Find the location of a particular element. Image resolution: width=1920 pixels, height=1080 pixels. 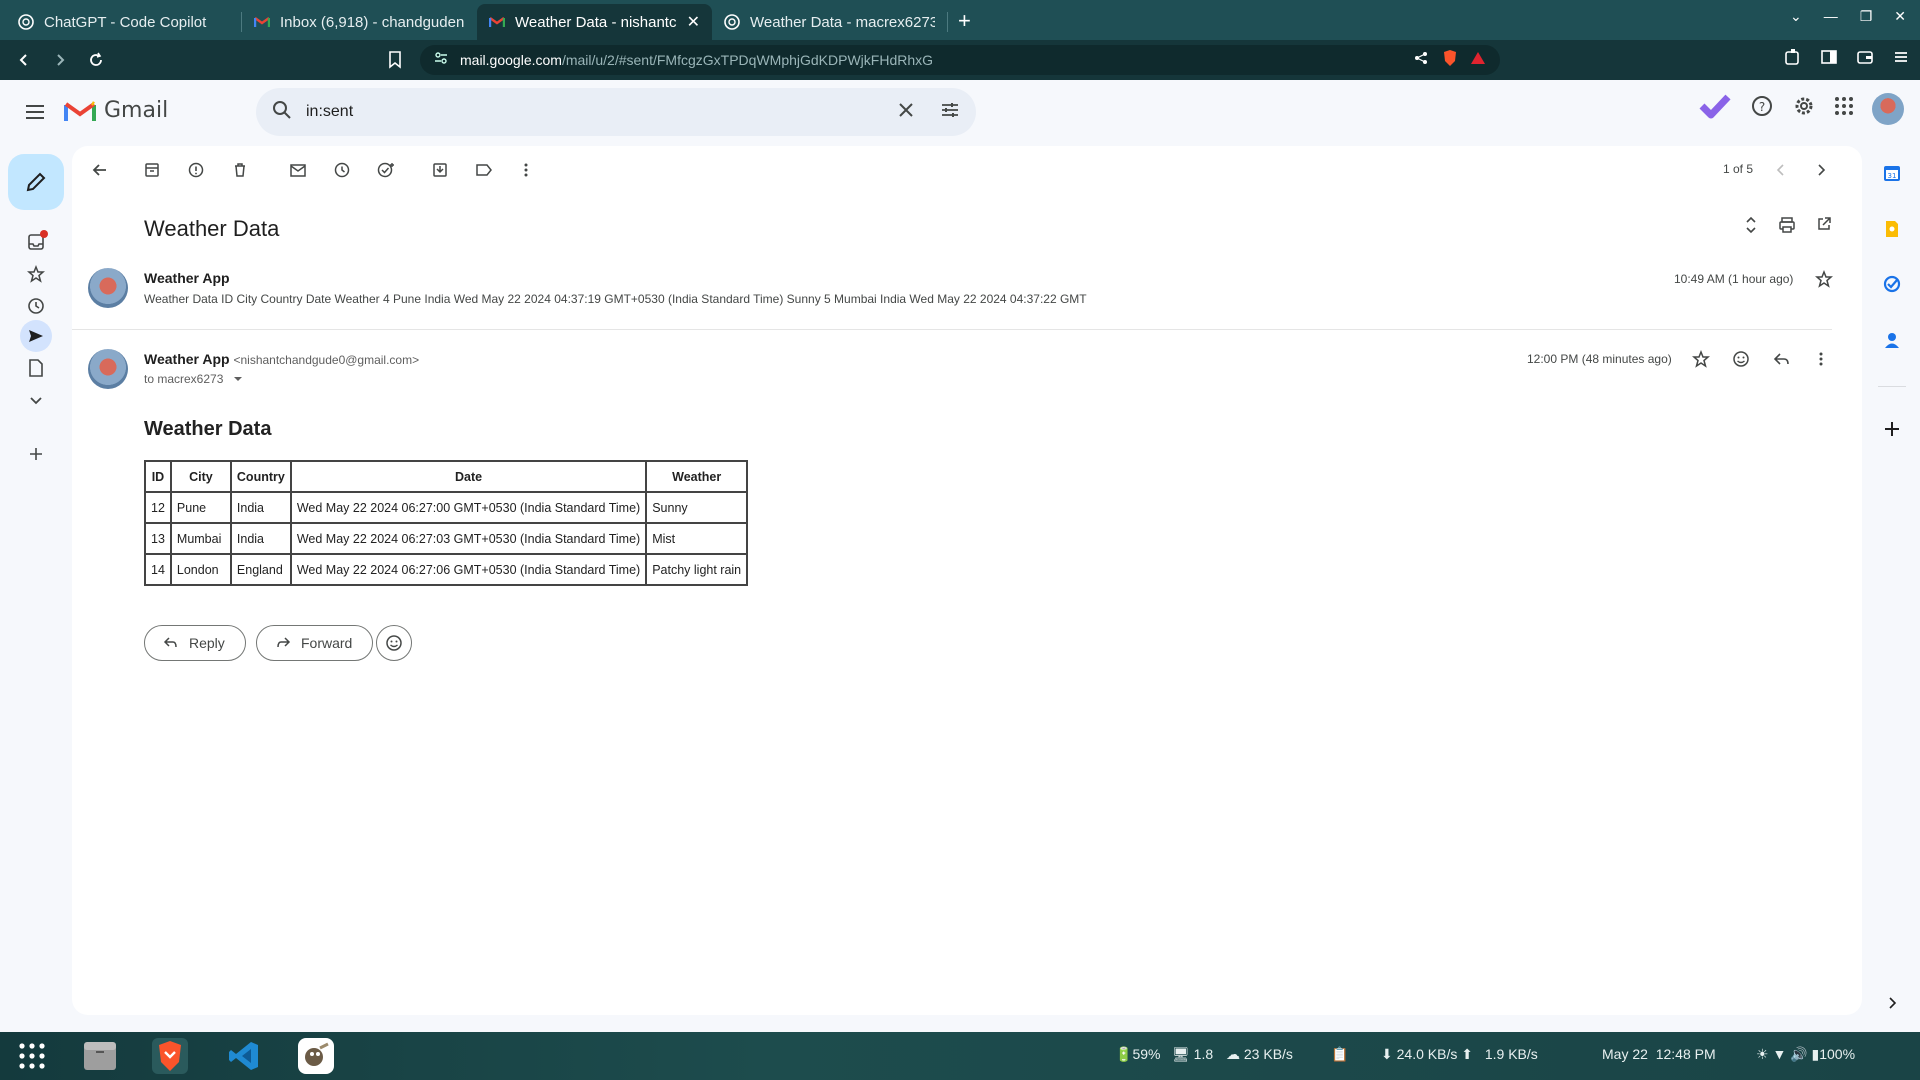

mark-unread-button is located at coordinates (298, 170).